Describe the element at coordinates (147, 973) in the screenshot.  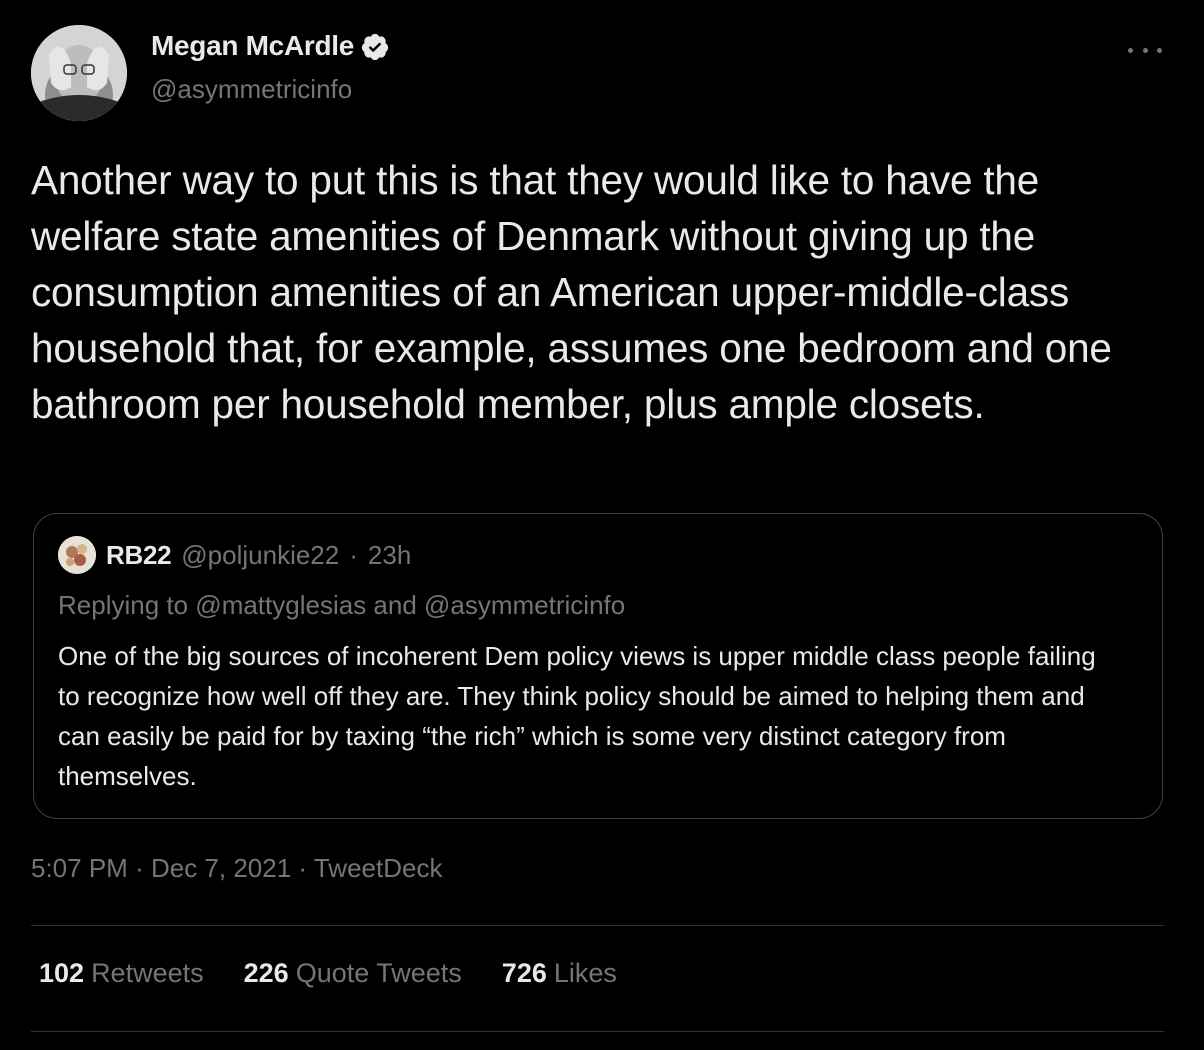
I see `retweets-label: Retweets` at that location.